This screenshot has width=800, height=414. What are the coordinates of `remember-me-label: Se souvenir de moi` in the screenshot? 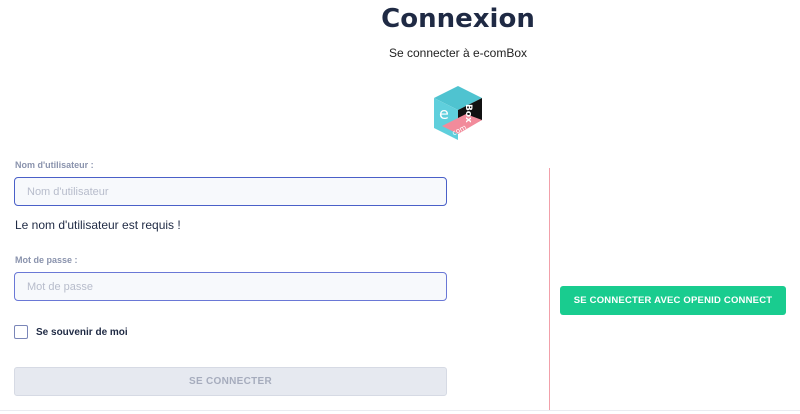 It's located at (82, 332).